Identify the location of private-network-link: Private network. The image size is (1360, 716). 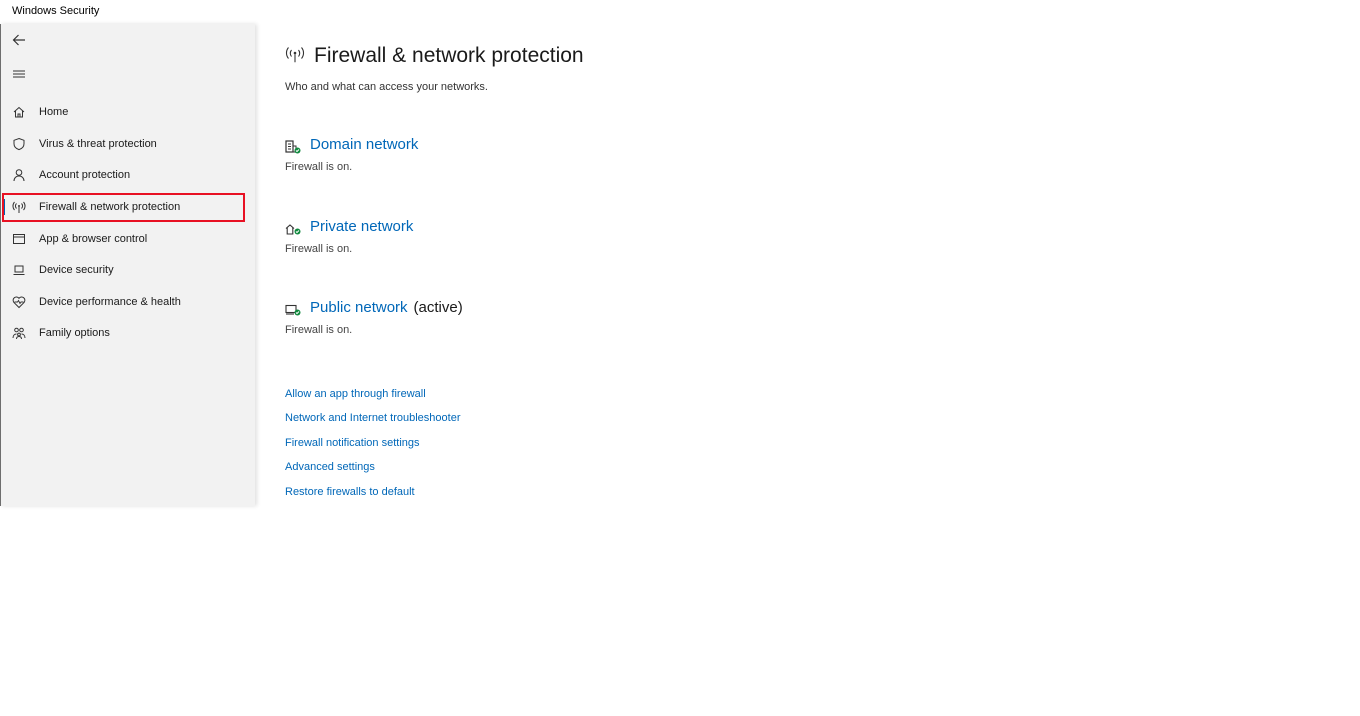
(361, 226).